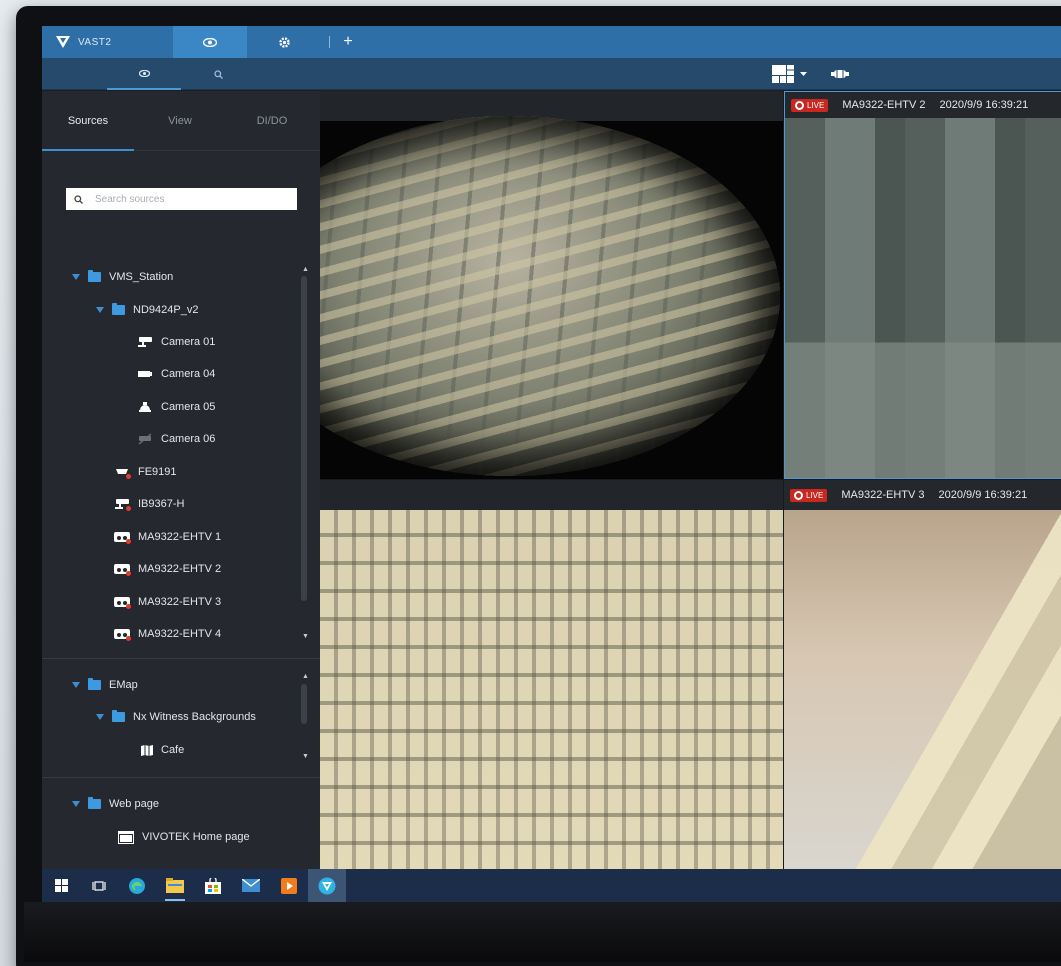  Describe the element at coordinates (922, 689) in the screenshot. I see `camera-video` at that location.